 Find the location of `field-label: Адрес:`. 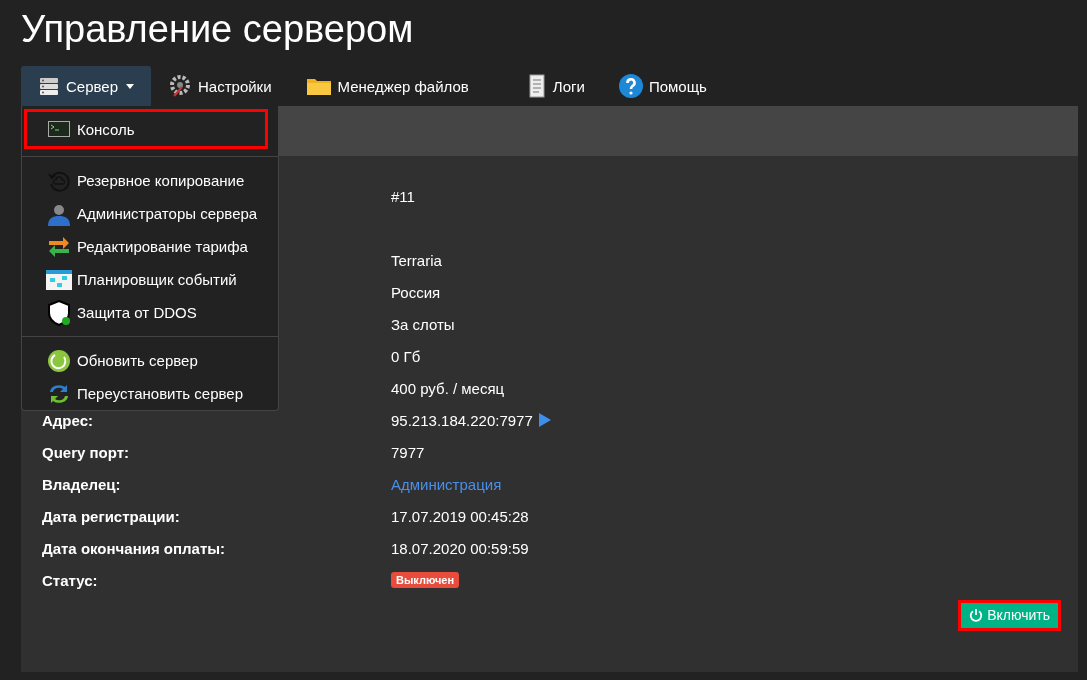

field-label: Адрес: is located at coordinates (68, 420).